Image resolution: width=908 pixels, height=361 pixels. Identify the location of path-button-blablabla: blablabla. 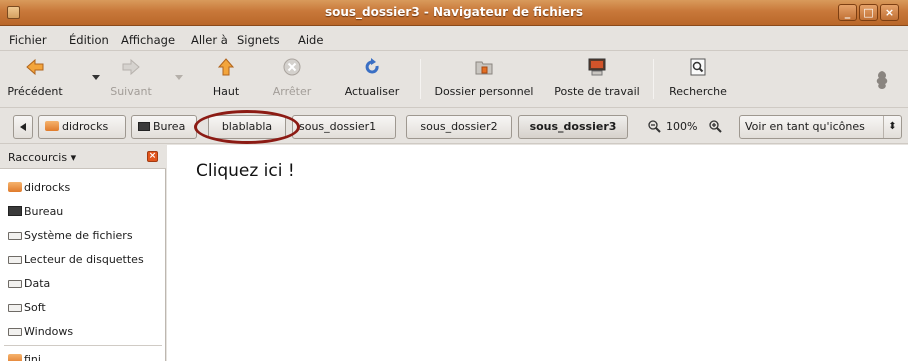
(247, 127).